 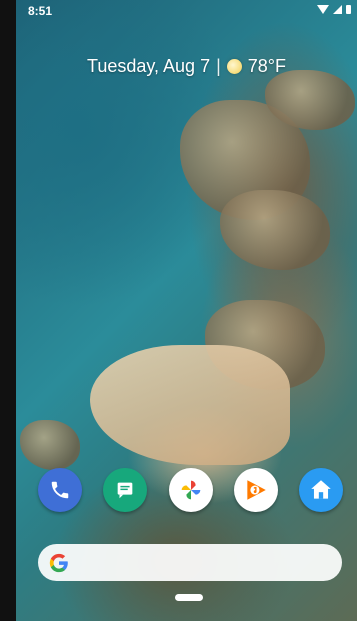 What do you see at coordinates (323, 9) in the screenshot?
I see `wifi-icon` at bounding box center [323, 9].